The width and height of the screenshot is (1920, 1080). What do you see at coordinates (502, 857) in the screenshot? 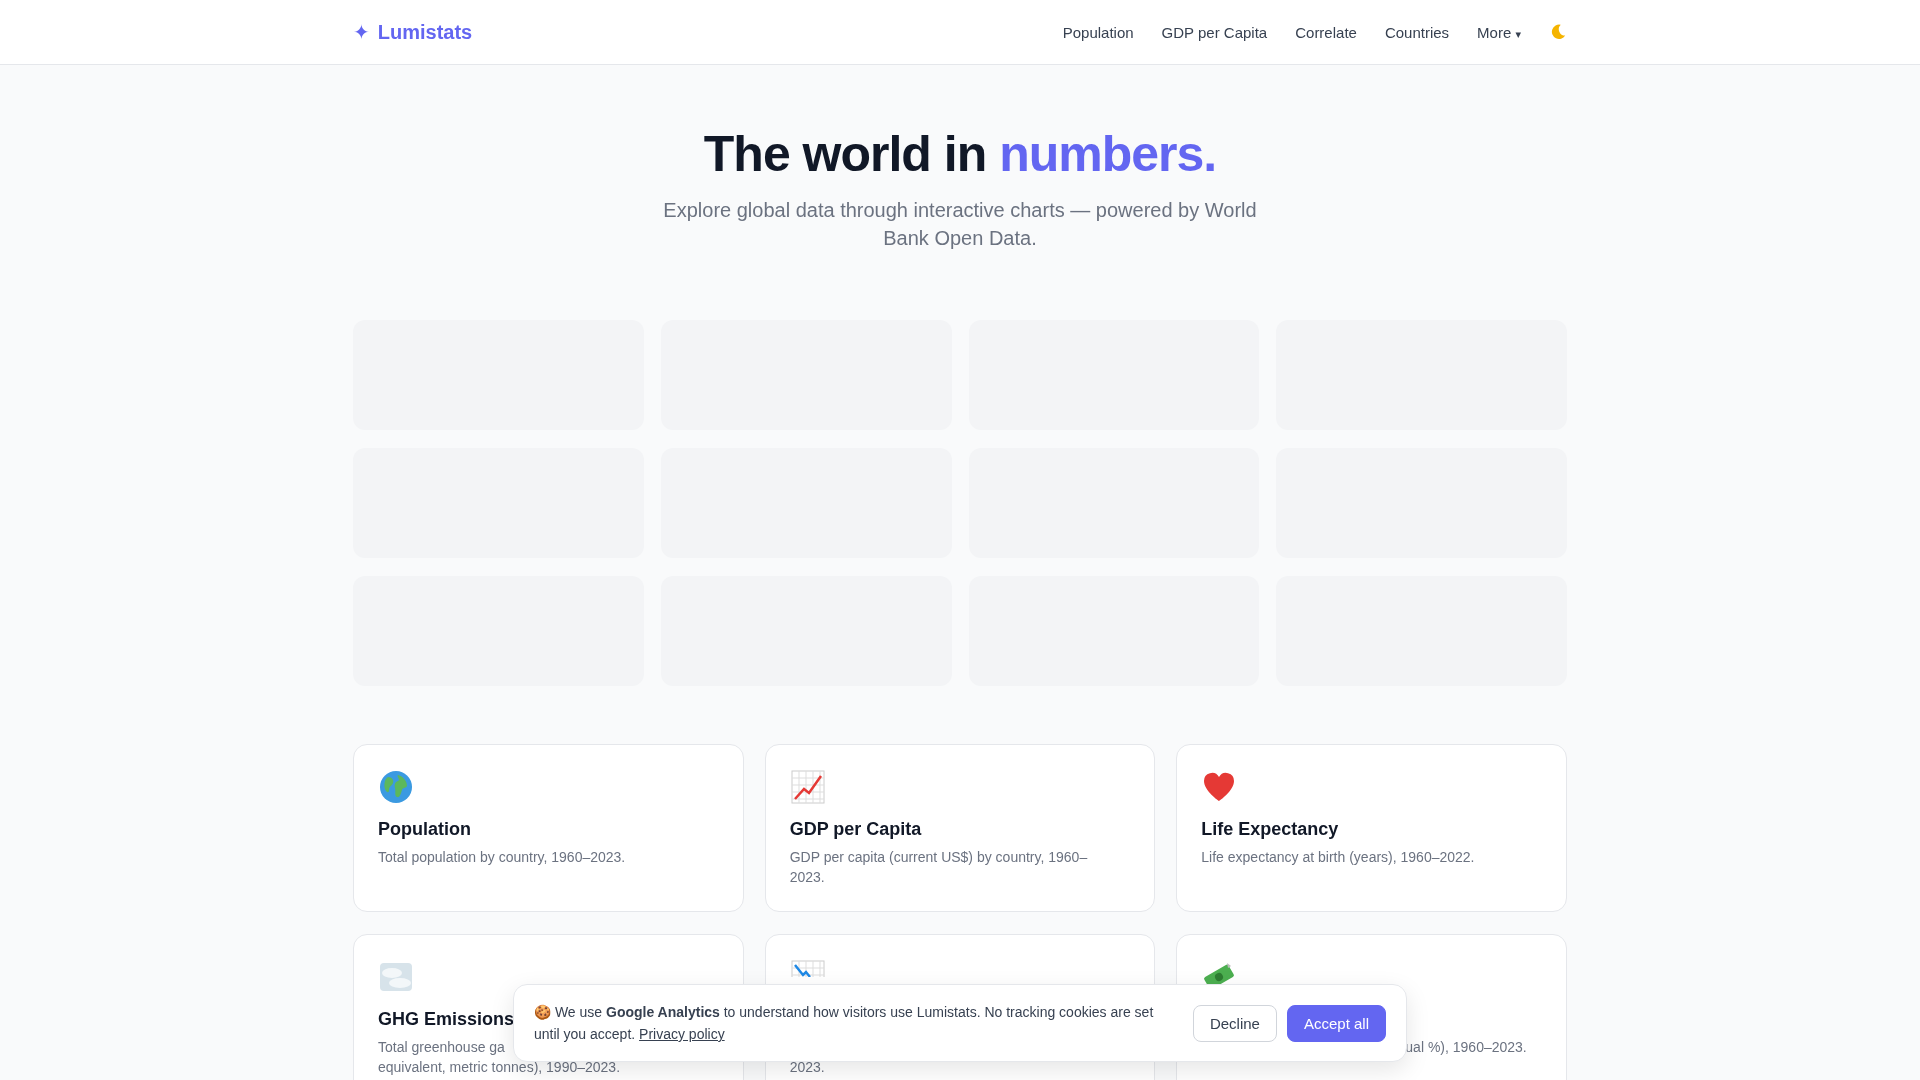
I see `card-description: Total population by country, 1960–2023.` at bounding box center [502, 857].